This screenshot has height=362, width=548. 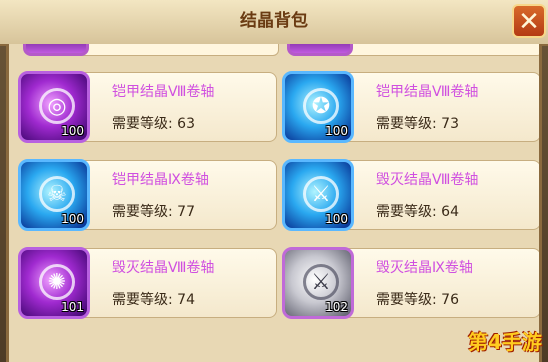 I want to click on item-level: 需要等级: 77, so click(x=153, y=211).